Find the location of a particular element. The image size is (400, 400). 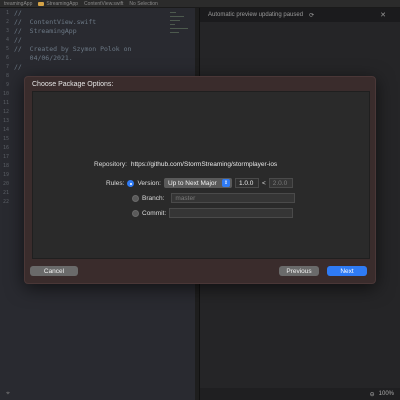

line-number: 15 is located at coordinates (5, 139).